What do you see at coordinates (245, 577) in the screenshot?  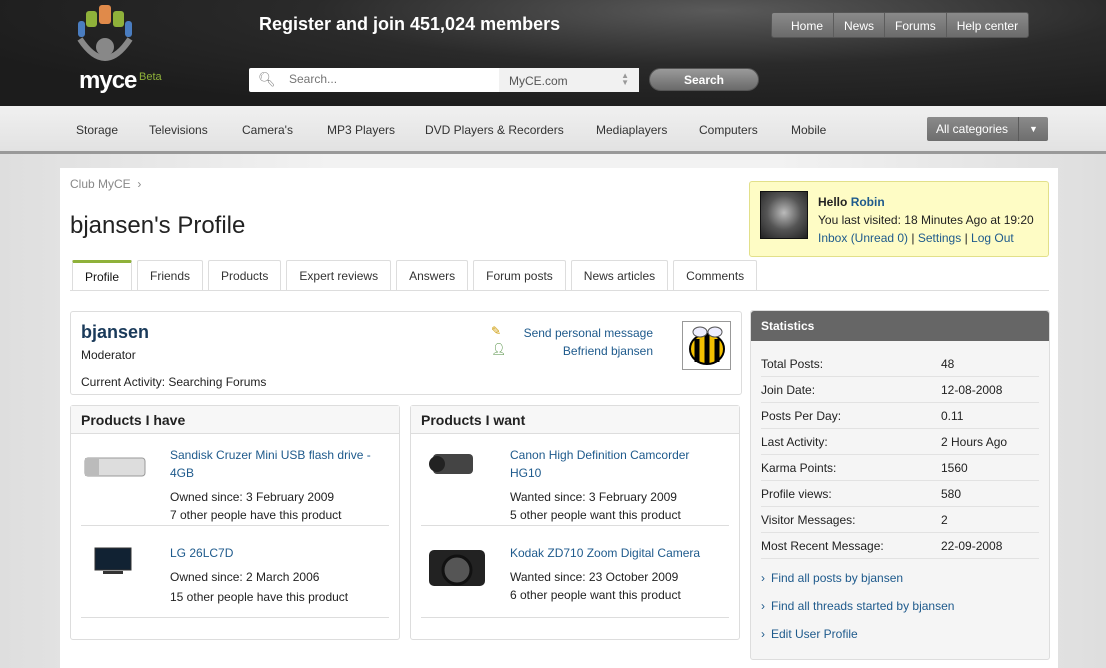 I see `owned-since: Owned since: 2 March 2006` at bounding box center [245, 577].